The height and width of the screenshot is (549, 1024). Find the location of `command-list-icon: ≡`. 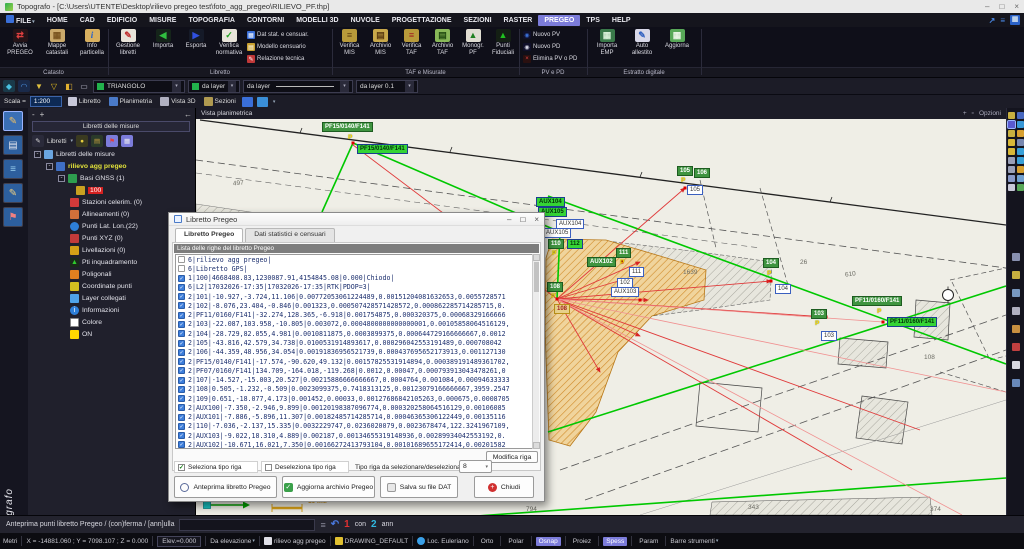

command-list-icon: ≡ is located at coordinates (322, 525).